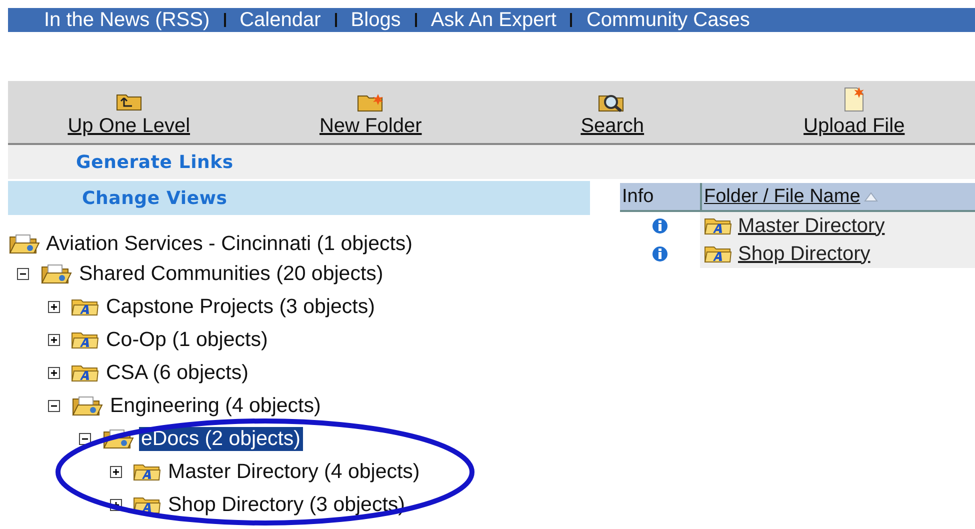 The width and height of the screenshot is (975, 529). Describe the element at coordinates (129, 102) in the screenshot. I see `folder-up-arrow-icon` at that location.